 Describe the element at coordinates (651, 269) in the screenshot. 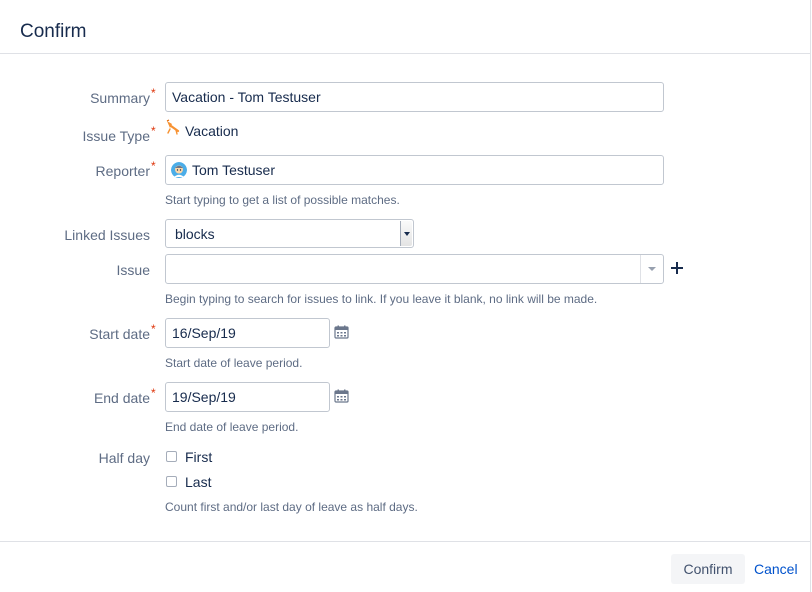

I see `dropdown-arrow-icon` at that location.